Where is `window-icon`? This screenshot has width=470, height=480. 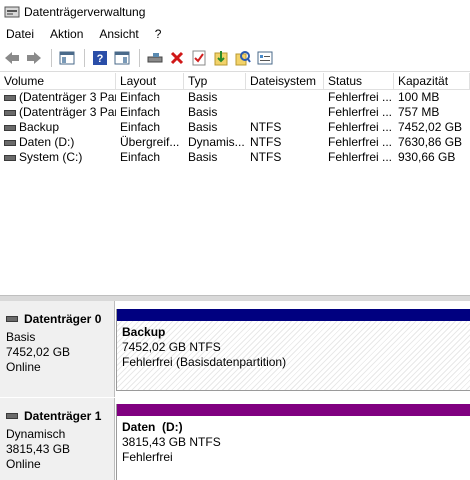
window-icon is located at coordinates (122, 57).